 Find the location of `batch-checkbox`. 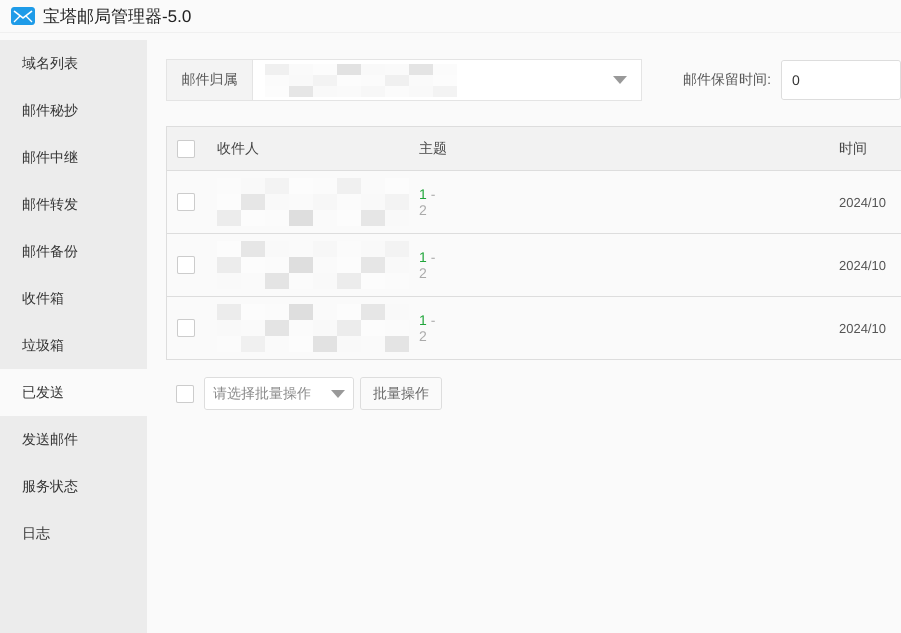

batch-checkbox is located at coordinates (185, 393).